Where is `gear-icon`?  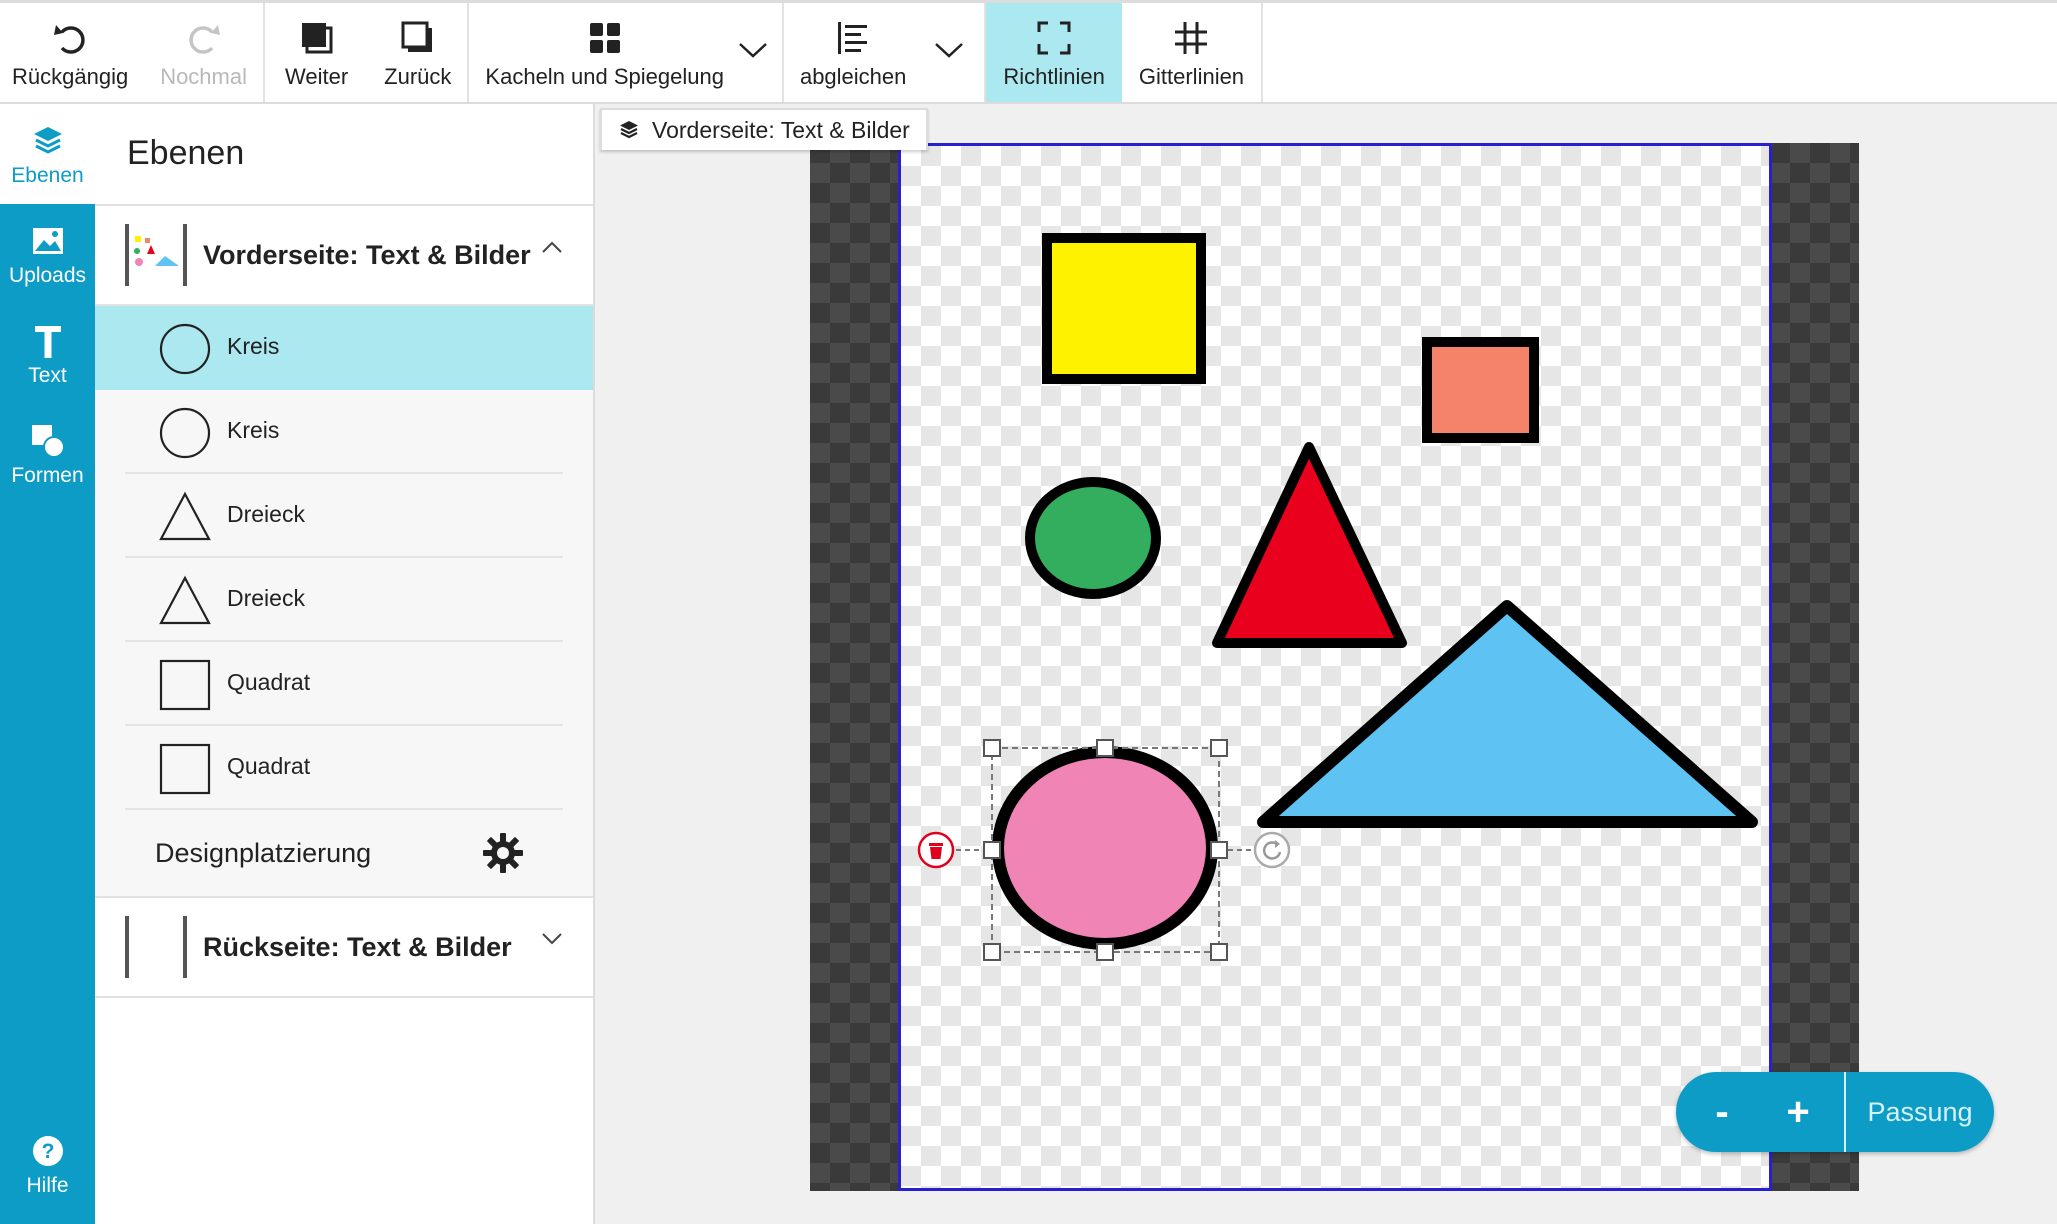
gear-icon is located at coordinates (503, 853).